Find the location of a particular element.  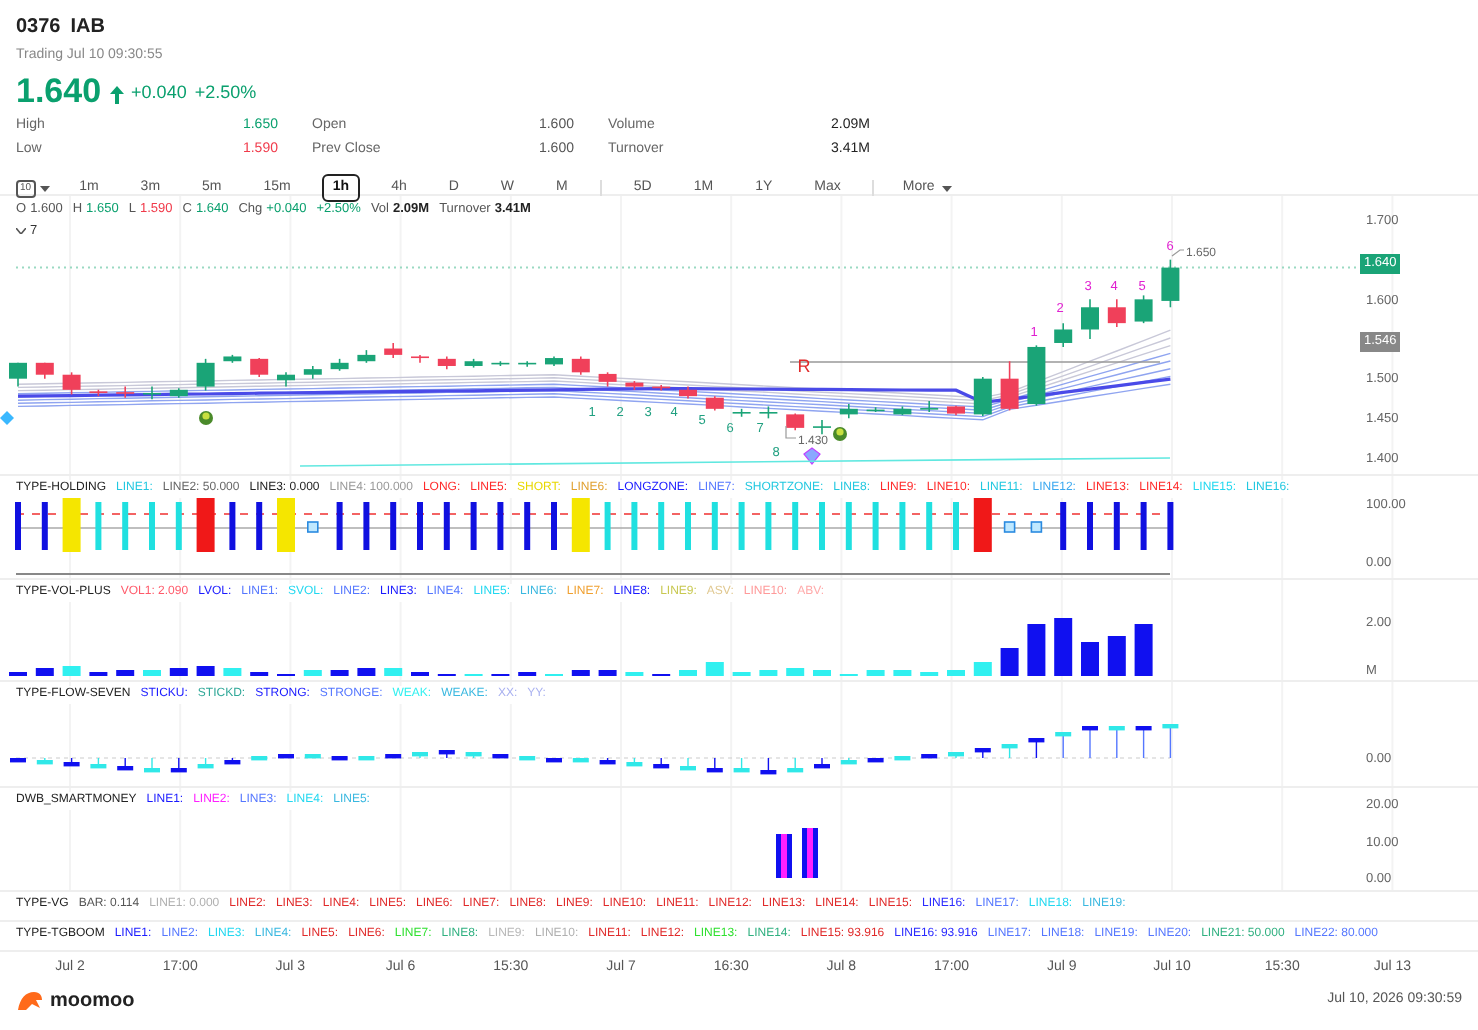

price-change-percent: +2.50% is located at coordinates (225, 92).